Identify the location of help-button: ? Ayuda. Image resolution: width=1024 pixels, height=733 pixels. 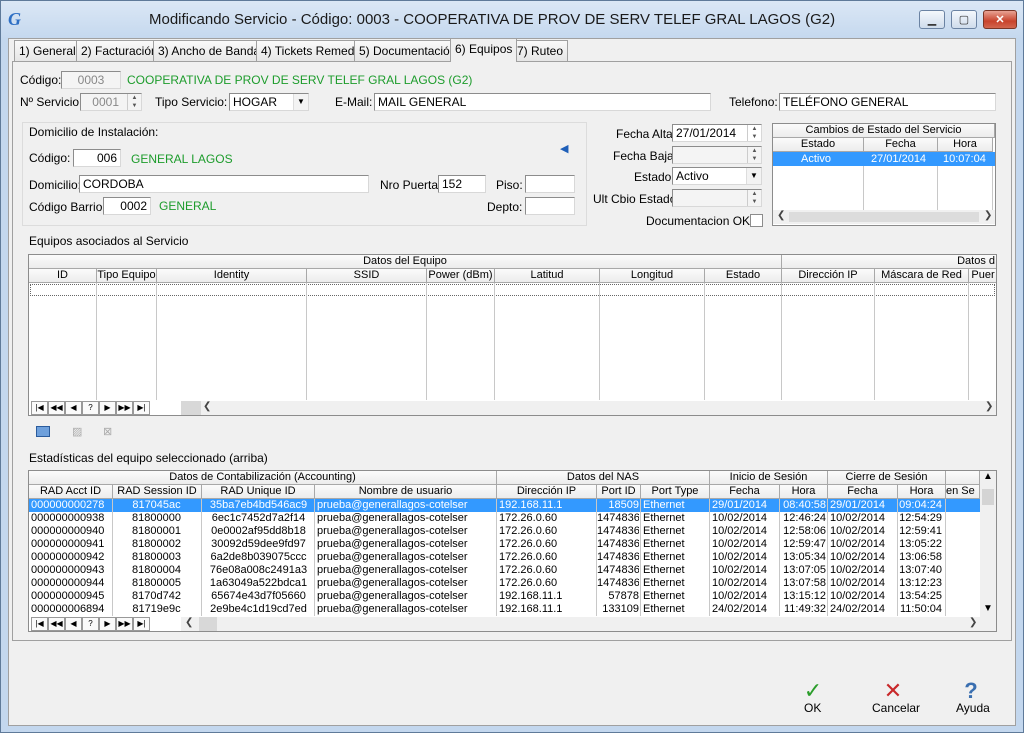
(972, 697).